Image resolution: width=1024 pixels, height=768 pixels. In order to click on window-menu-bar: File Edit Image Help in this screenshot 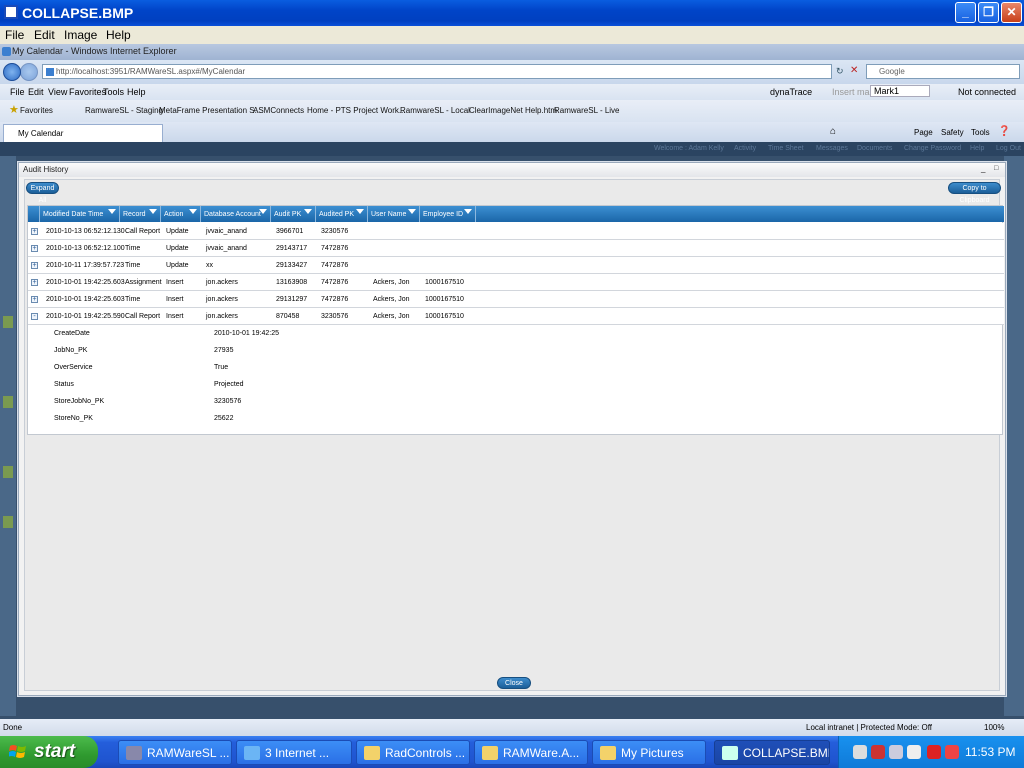, I will do `click(512, 35)`.